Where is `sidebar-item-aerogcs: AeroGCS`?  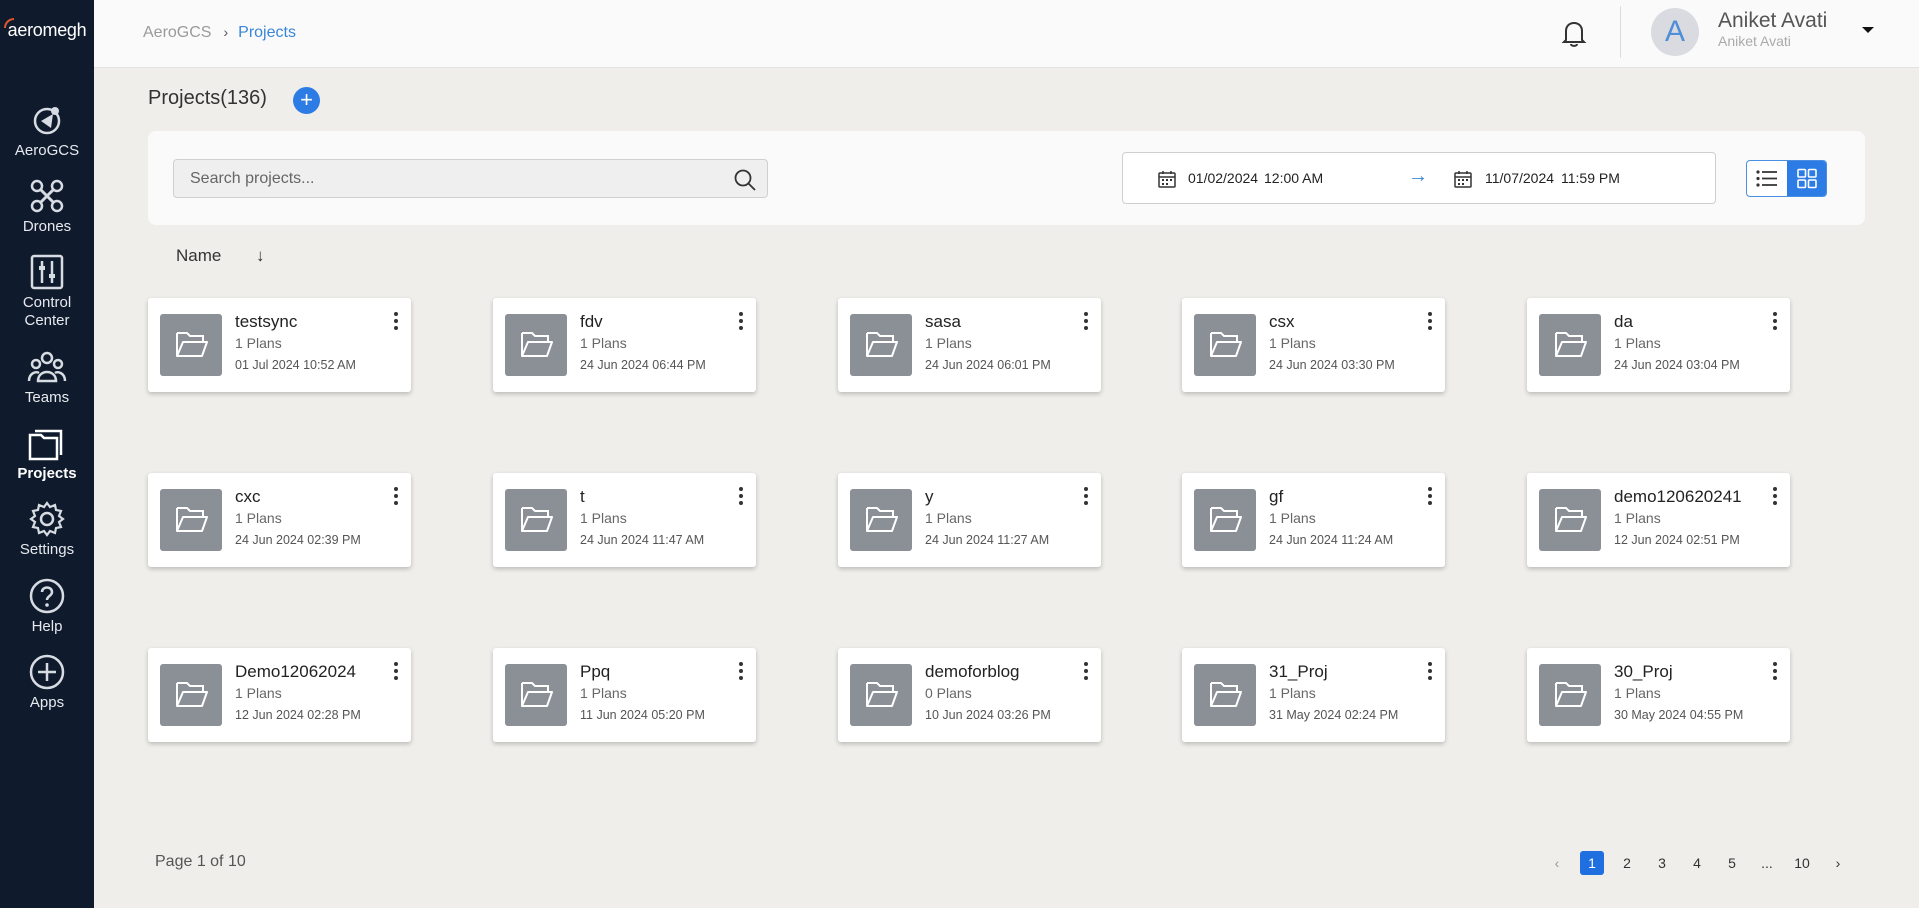
sidebar-item-aerogcs: AeroGCS is located at coordinates (47, 130).